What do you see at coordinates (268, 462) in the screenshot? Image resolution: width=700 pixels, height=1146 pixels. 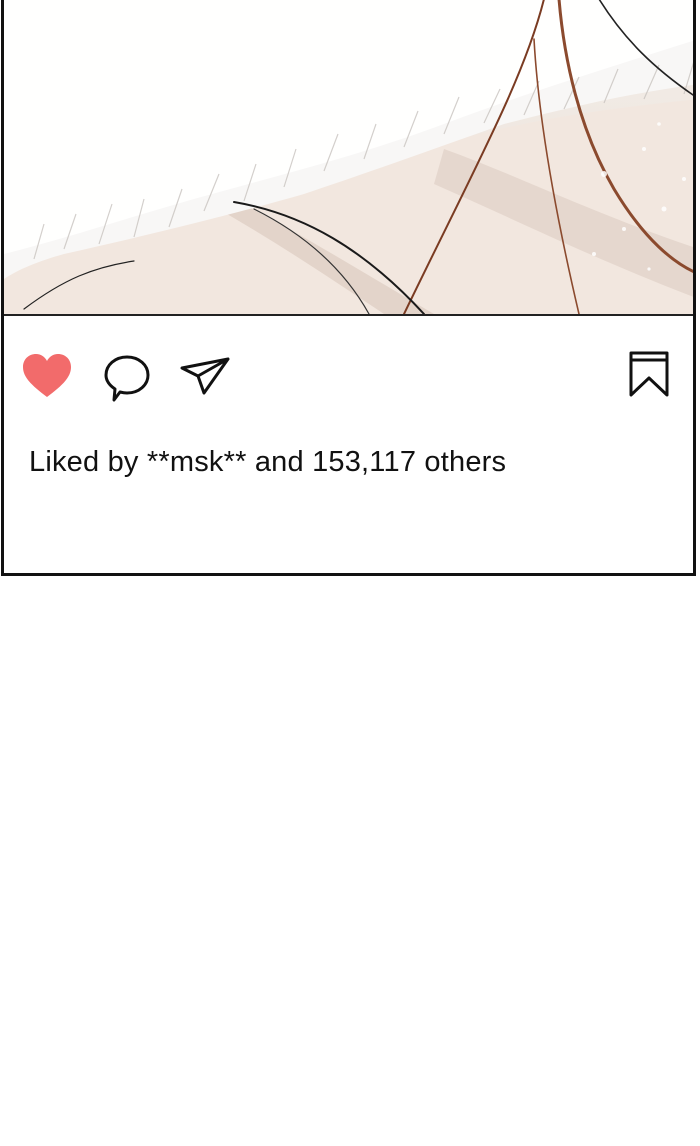 I see `likes-count-text: Liked by **msk** and 153,117 others` at bounding box center [268, 462].